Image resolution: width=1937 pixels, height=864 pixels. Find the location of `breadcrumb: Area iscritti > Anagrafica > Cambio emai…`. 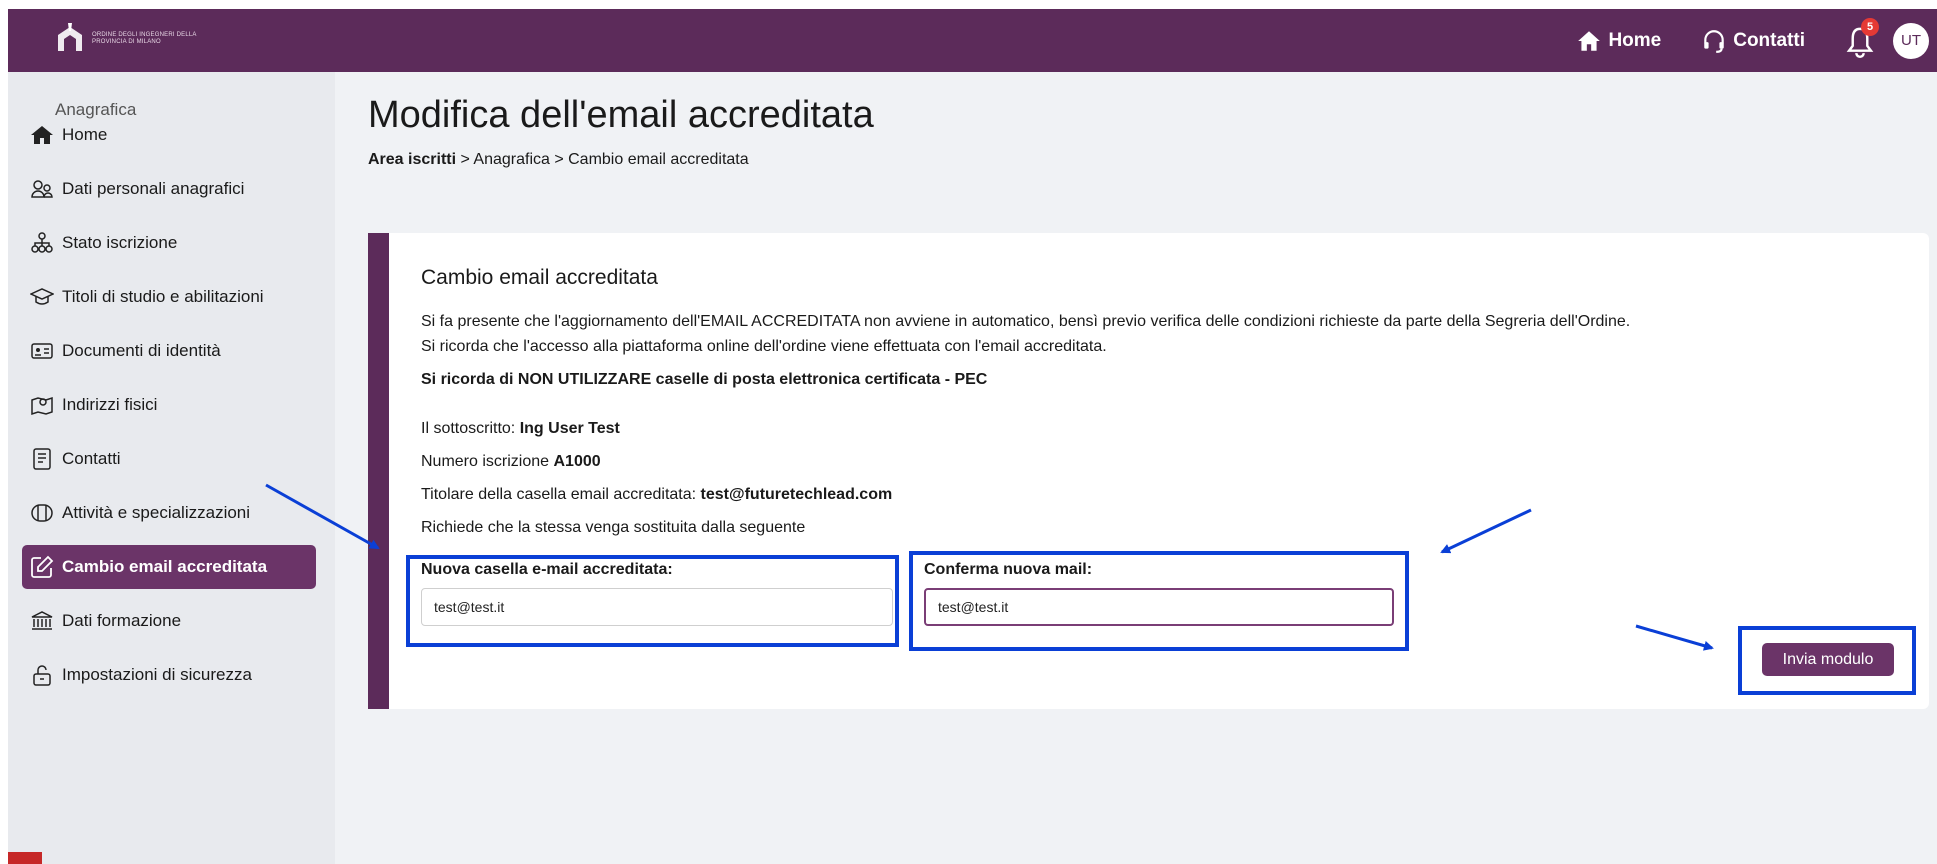

breadcrumb: Area iscritti > Anagrafica > Cambio emai… is located at coordinates (558, 160).